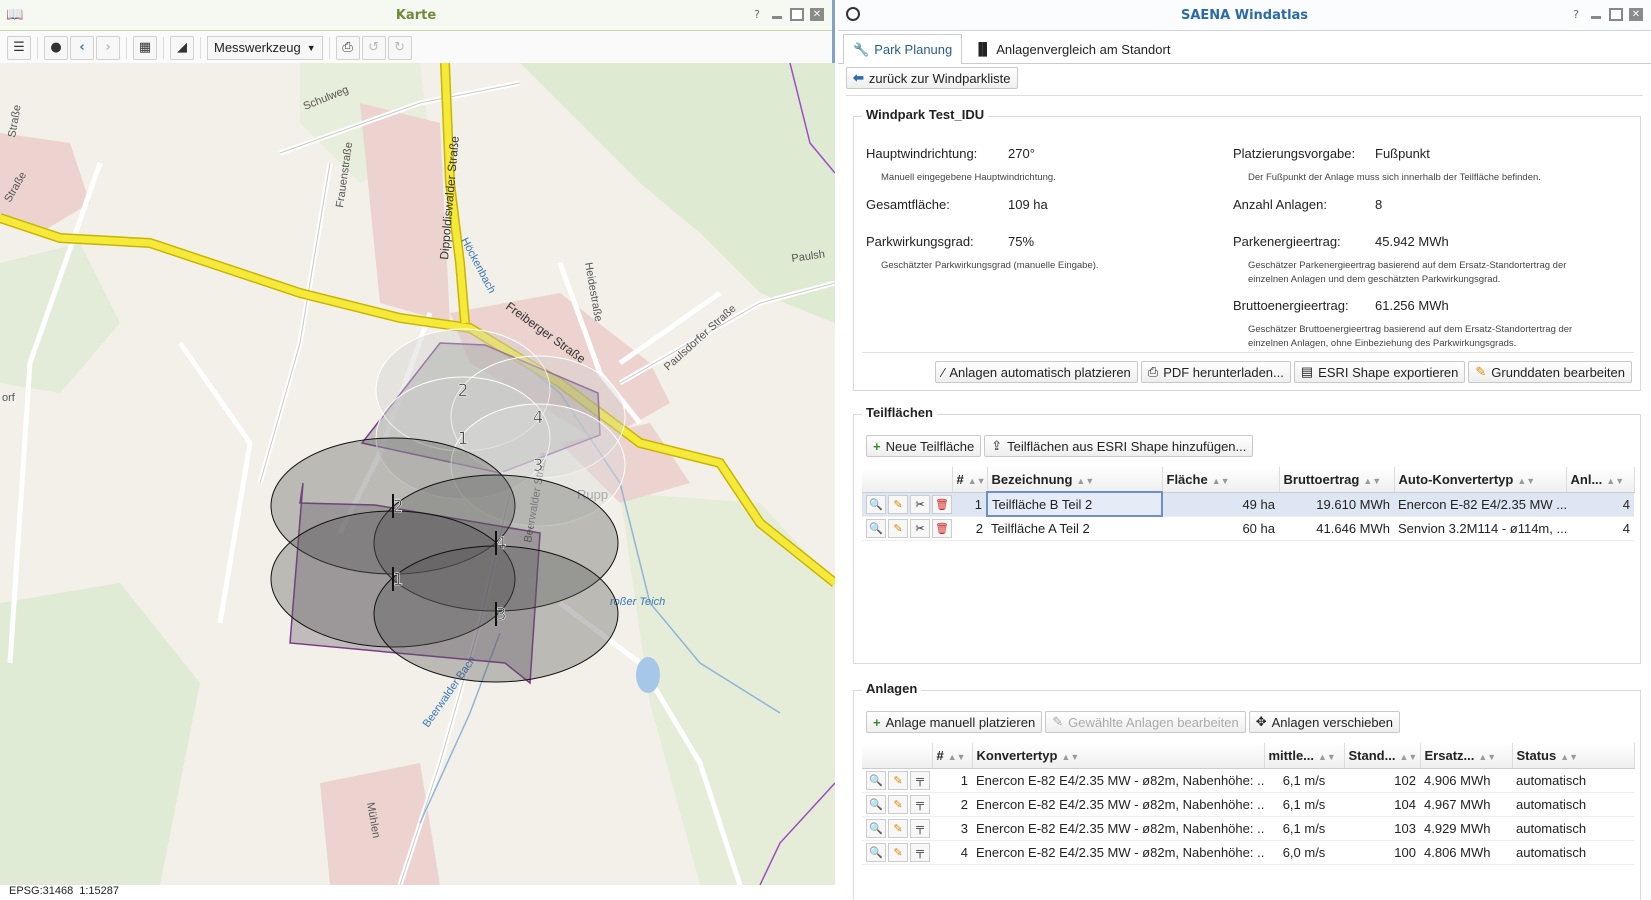 The height and width of the screenshot is (900, 1651). I want to click on column-label: #, so click(960, 479).